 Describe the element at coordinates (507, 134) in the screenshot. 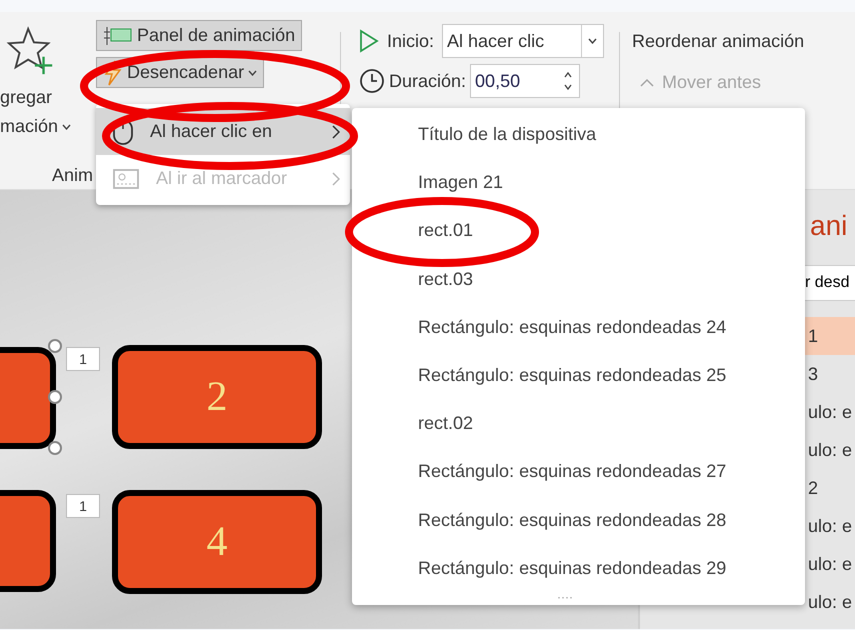

I see `submenu-item: Título de la dispositiva` at that location.